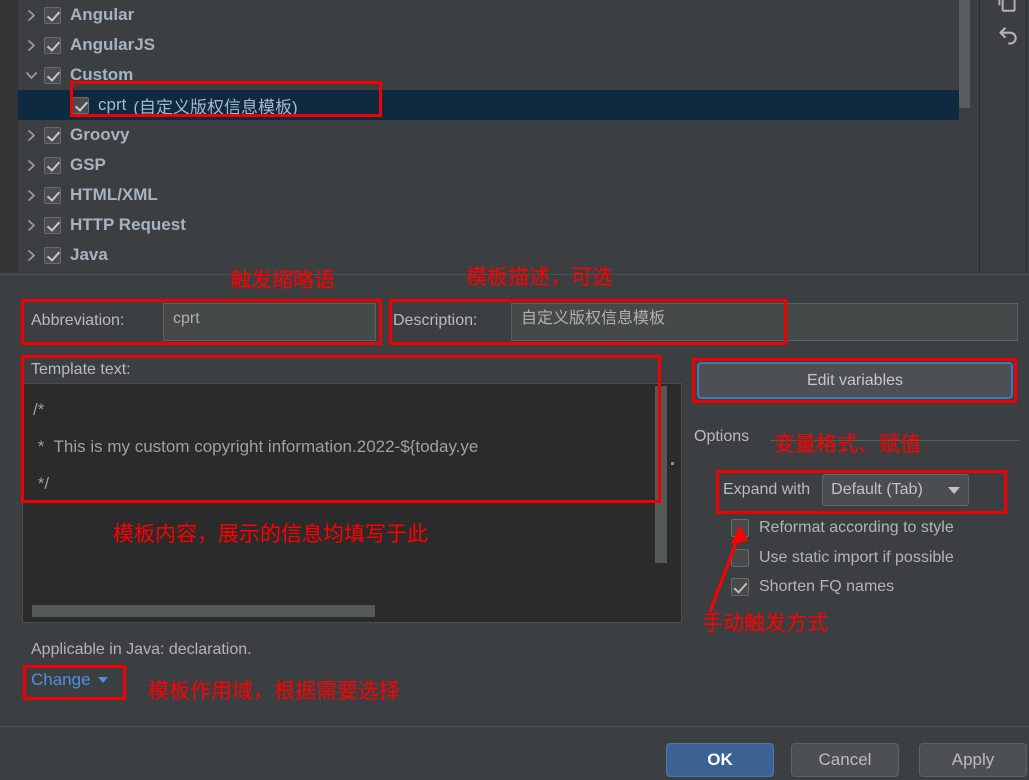 The width and height of the screenshot is (1029, 780). What do you see at coordinates (765, 623) in the screenshot?
I see `annotation-text-manual-trigger: 手动触发方式` at bounding box center [765, 623].